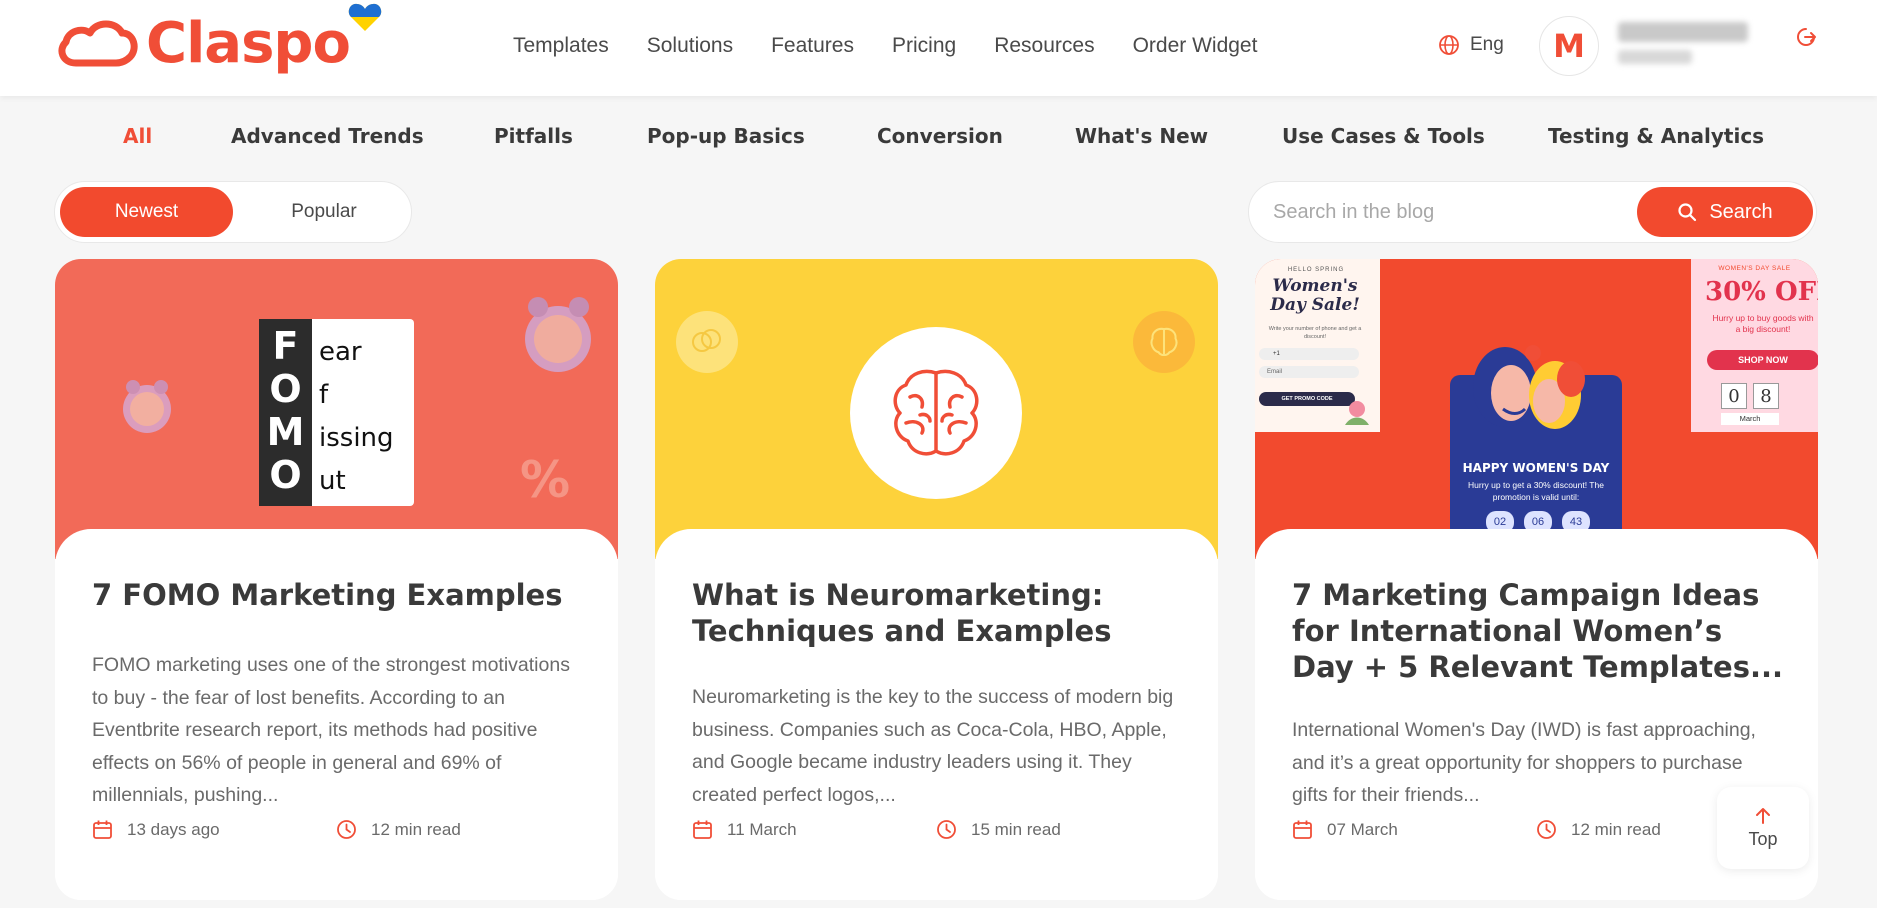  I want to click on nav-order-widget: Order Widget, so click(1195, 46).